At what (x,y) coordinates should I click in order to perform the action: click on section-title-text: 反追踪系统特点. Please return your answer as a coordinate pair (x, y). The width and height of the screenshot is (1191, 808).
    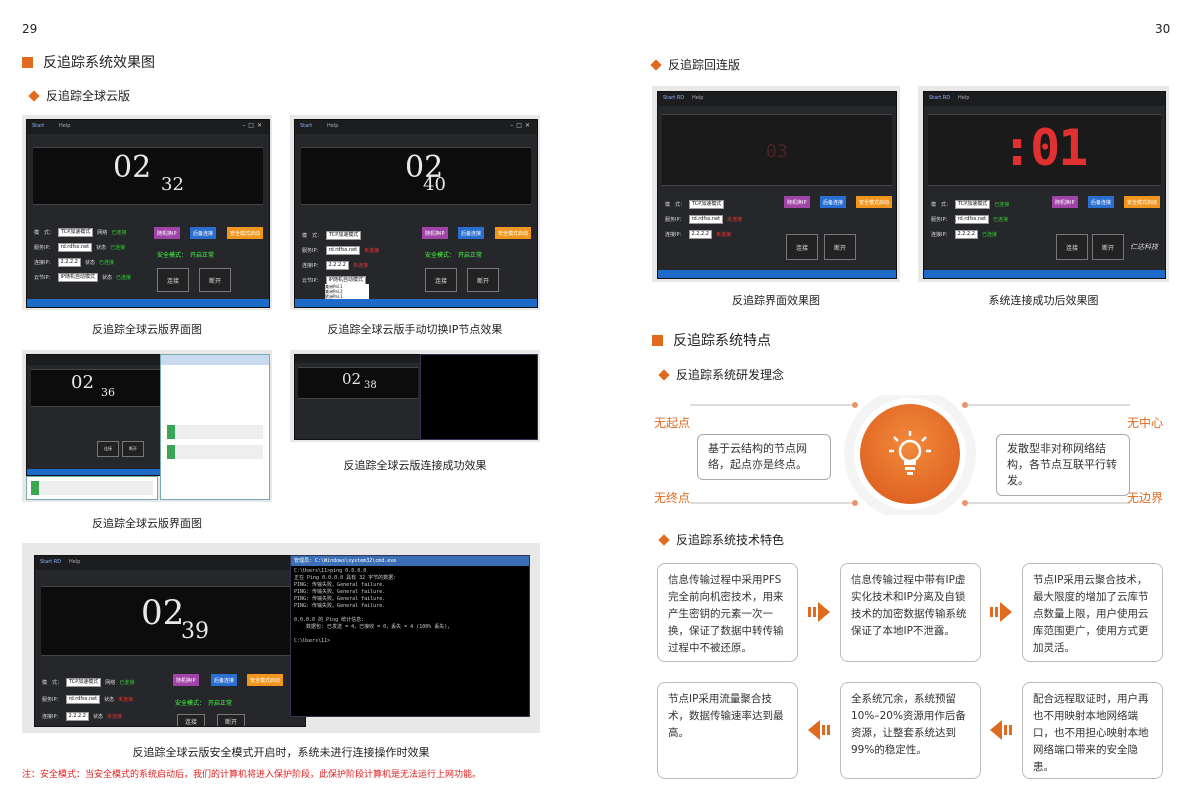
    Looking at the image, I should click on (722, 341).